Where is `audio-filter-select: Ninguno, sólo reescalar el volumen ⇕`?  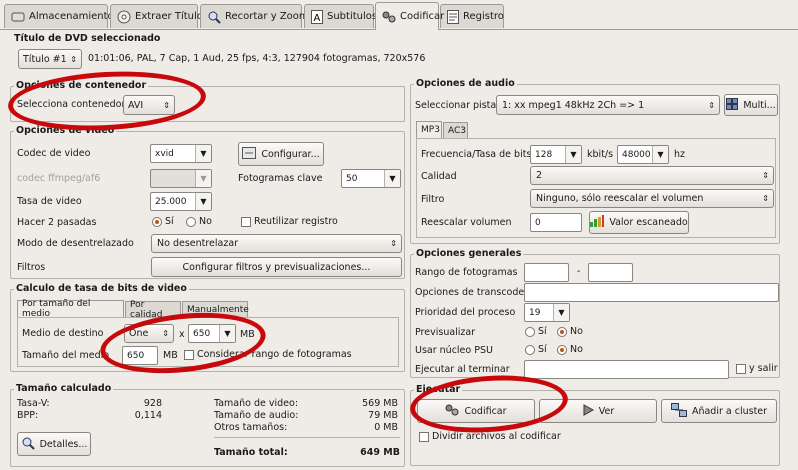 audio-filter-select: Ninguno, sólo reescalar el volumen ⇕ is located at coordinates (652, 198).